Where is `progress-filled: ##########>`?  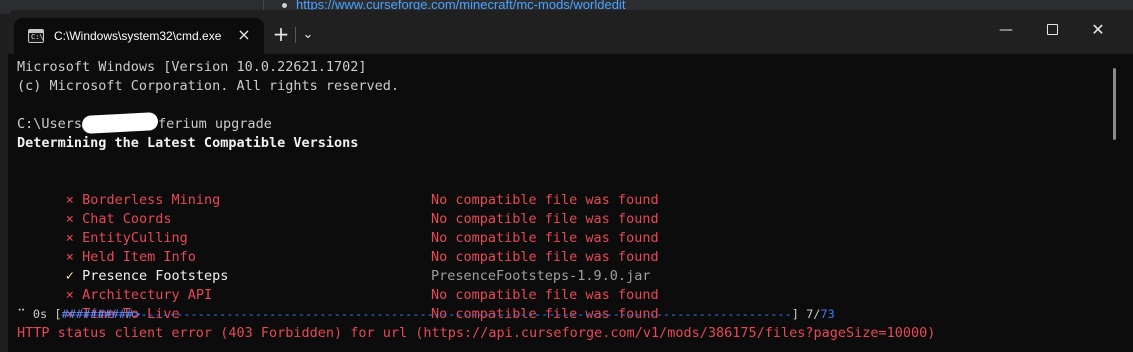
progress-filled: ##########> is located at coordinates (101, 314).